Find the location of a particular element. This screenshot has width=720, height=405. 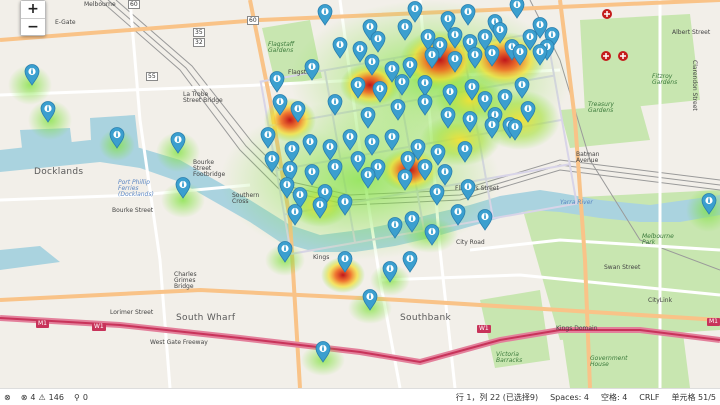

route-shield: 55 is located at coordinates (152, 76).